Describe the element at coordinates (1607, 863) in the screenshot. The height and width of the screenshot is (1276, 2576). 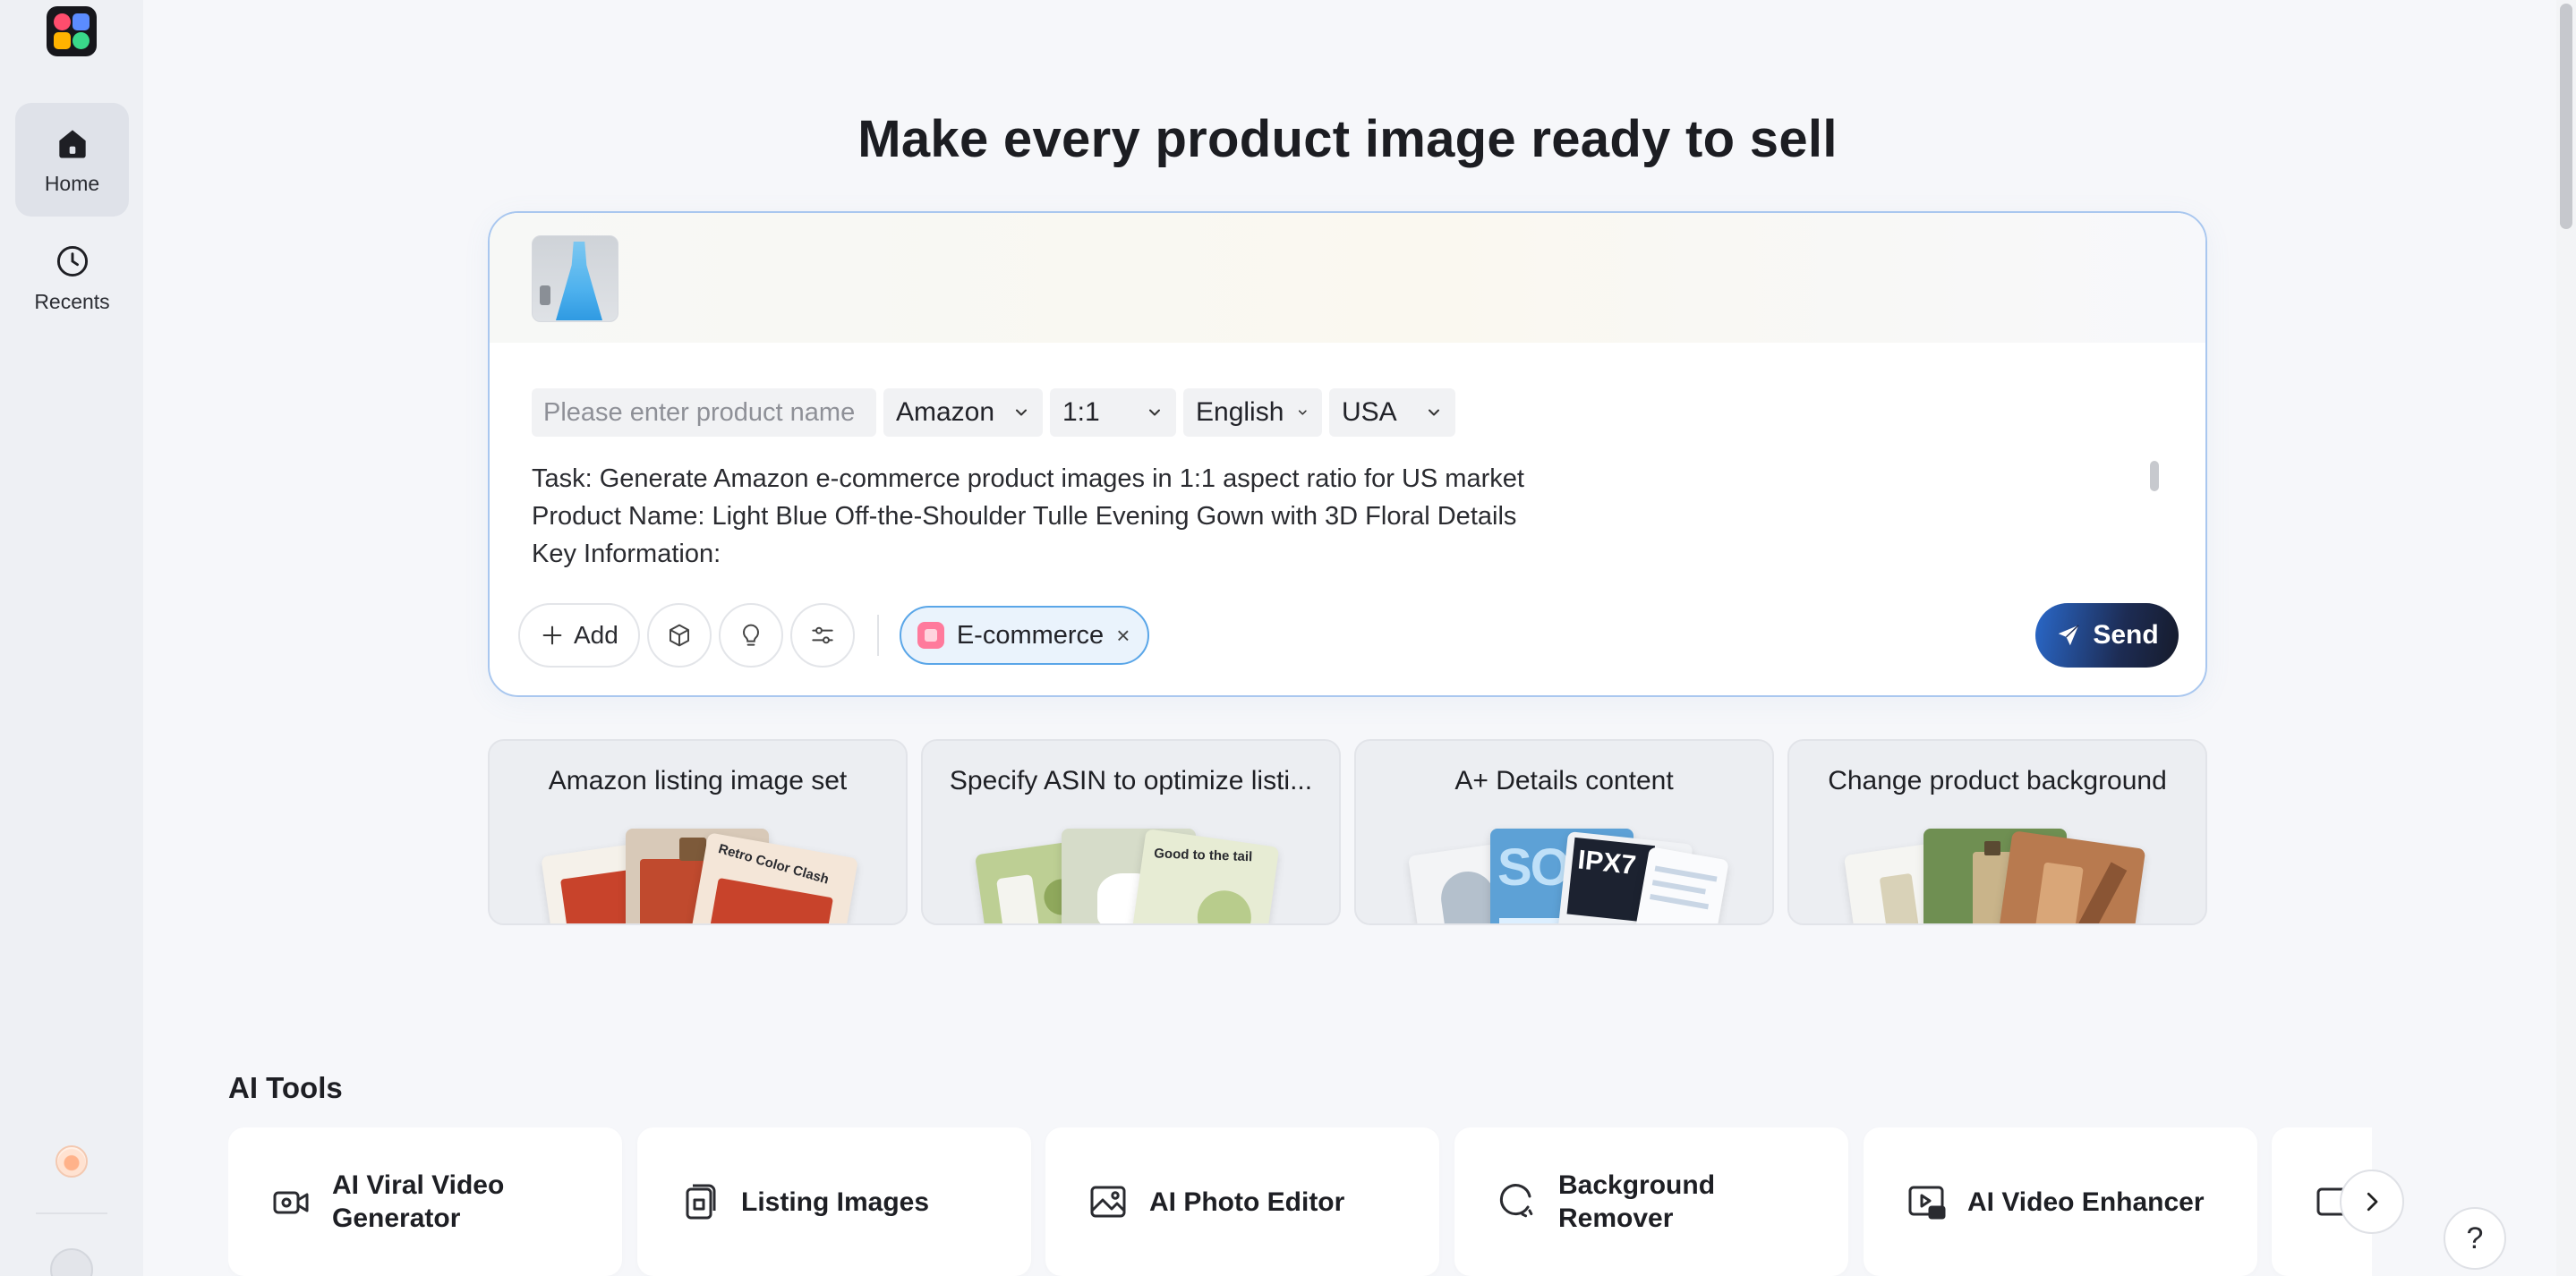
I see `template-art-text: IPX7` at that location.